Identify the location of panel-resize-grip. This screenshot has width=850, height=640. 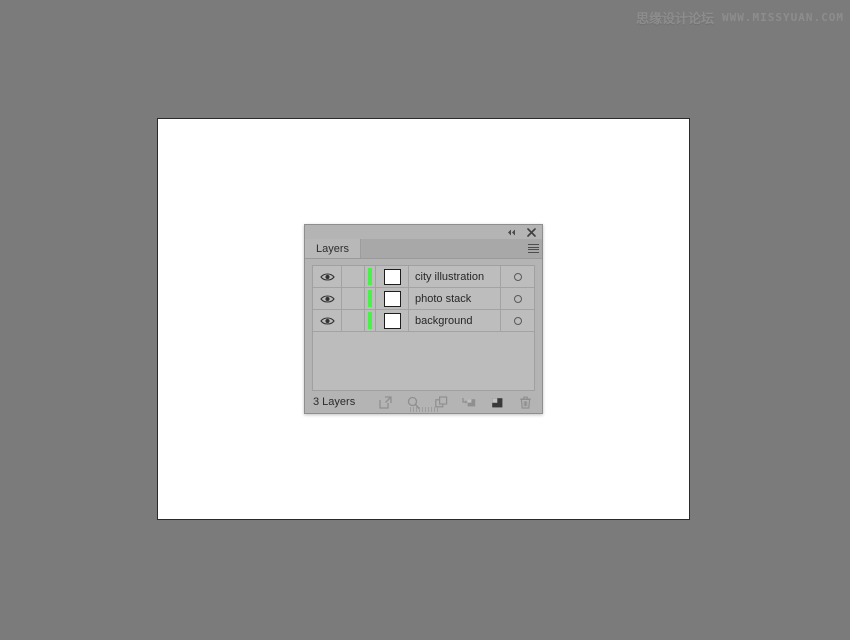
(423, 409).